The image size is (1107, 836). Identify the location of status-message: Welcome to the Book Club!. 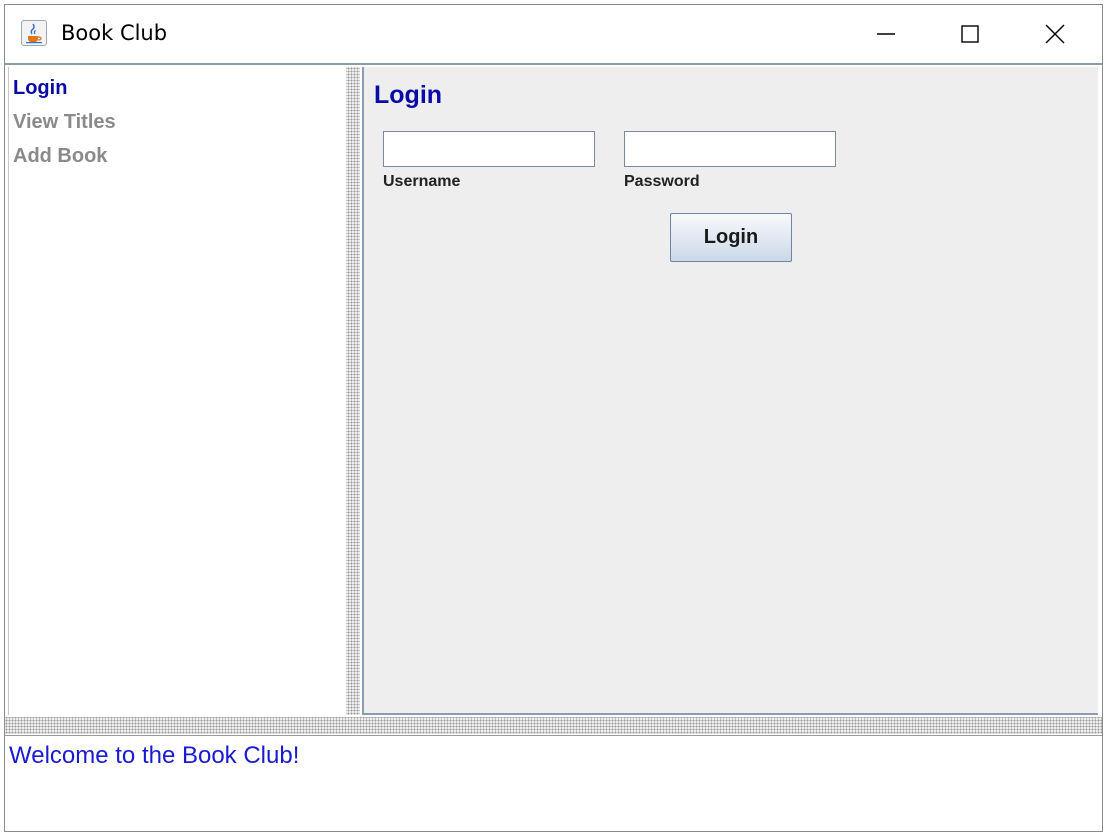
(154, 755).